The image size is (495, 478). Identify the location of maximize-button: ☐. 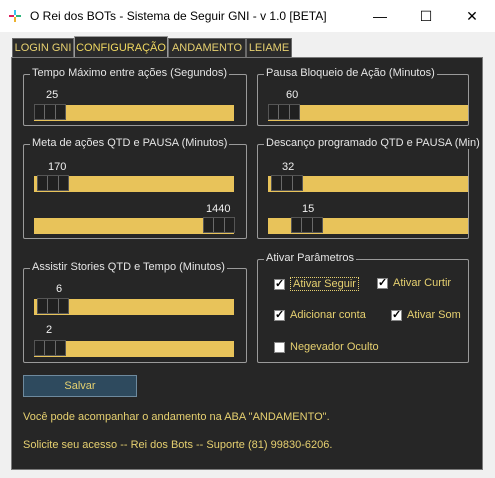
(426, 16).